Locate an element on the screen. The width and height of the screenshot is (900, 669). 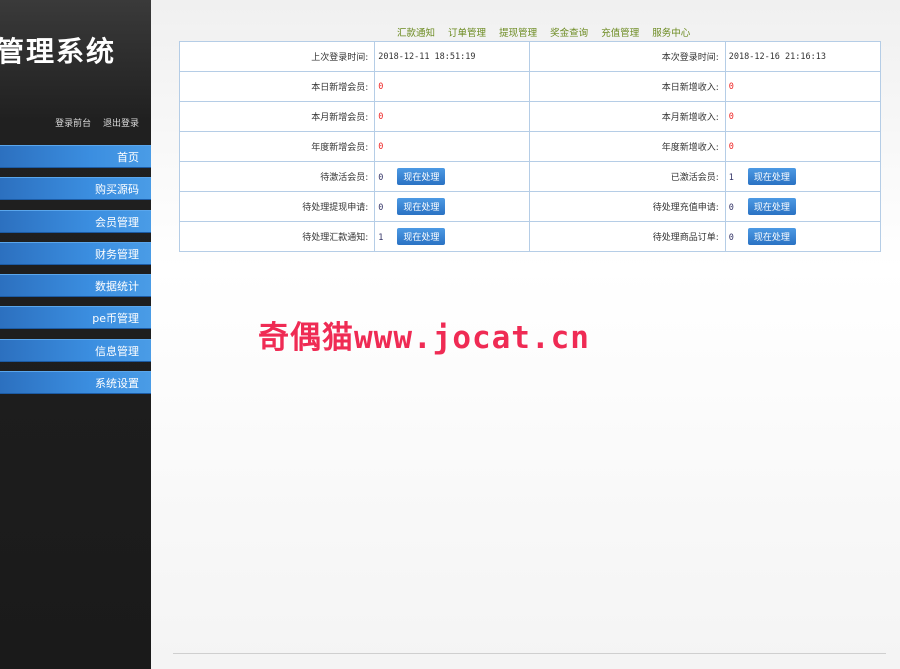
month-members-label: 本月新增会员: is located at coordinates (277, 116).